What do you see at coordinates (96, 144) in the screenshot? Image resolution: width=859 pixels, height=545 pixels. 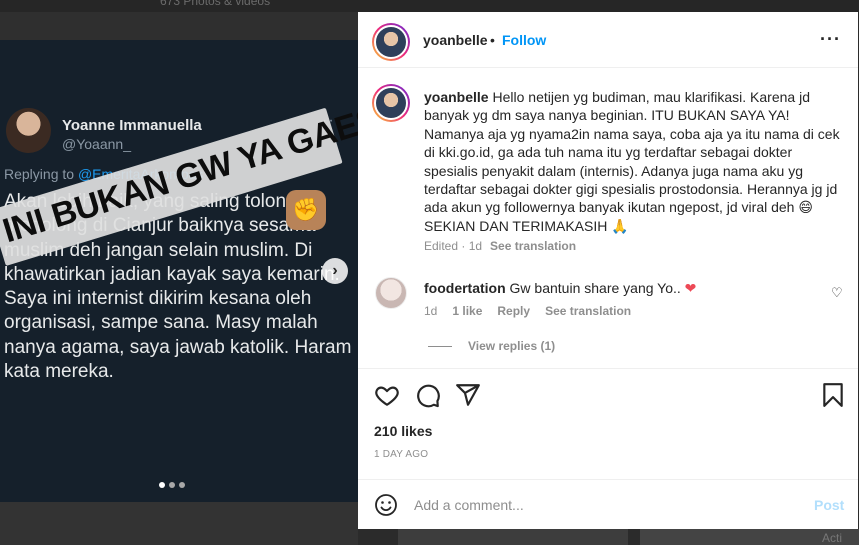 I see `tweet-handle: @Yoaann_` at bounding box center [96, 144].